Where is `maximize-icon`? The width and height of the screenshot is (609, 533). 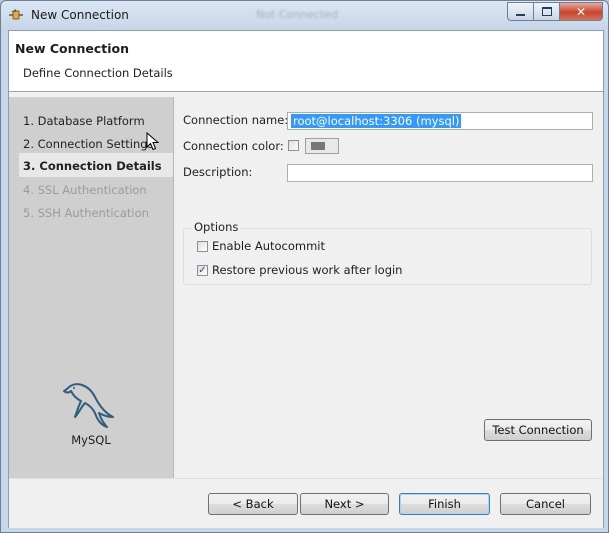 maximize-icon is located at coordinates (546, 11).